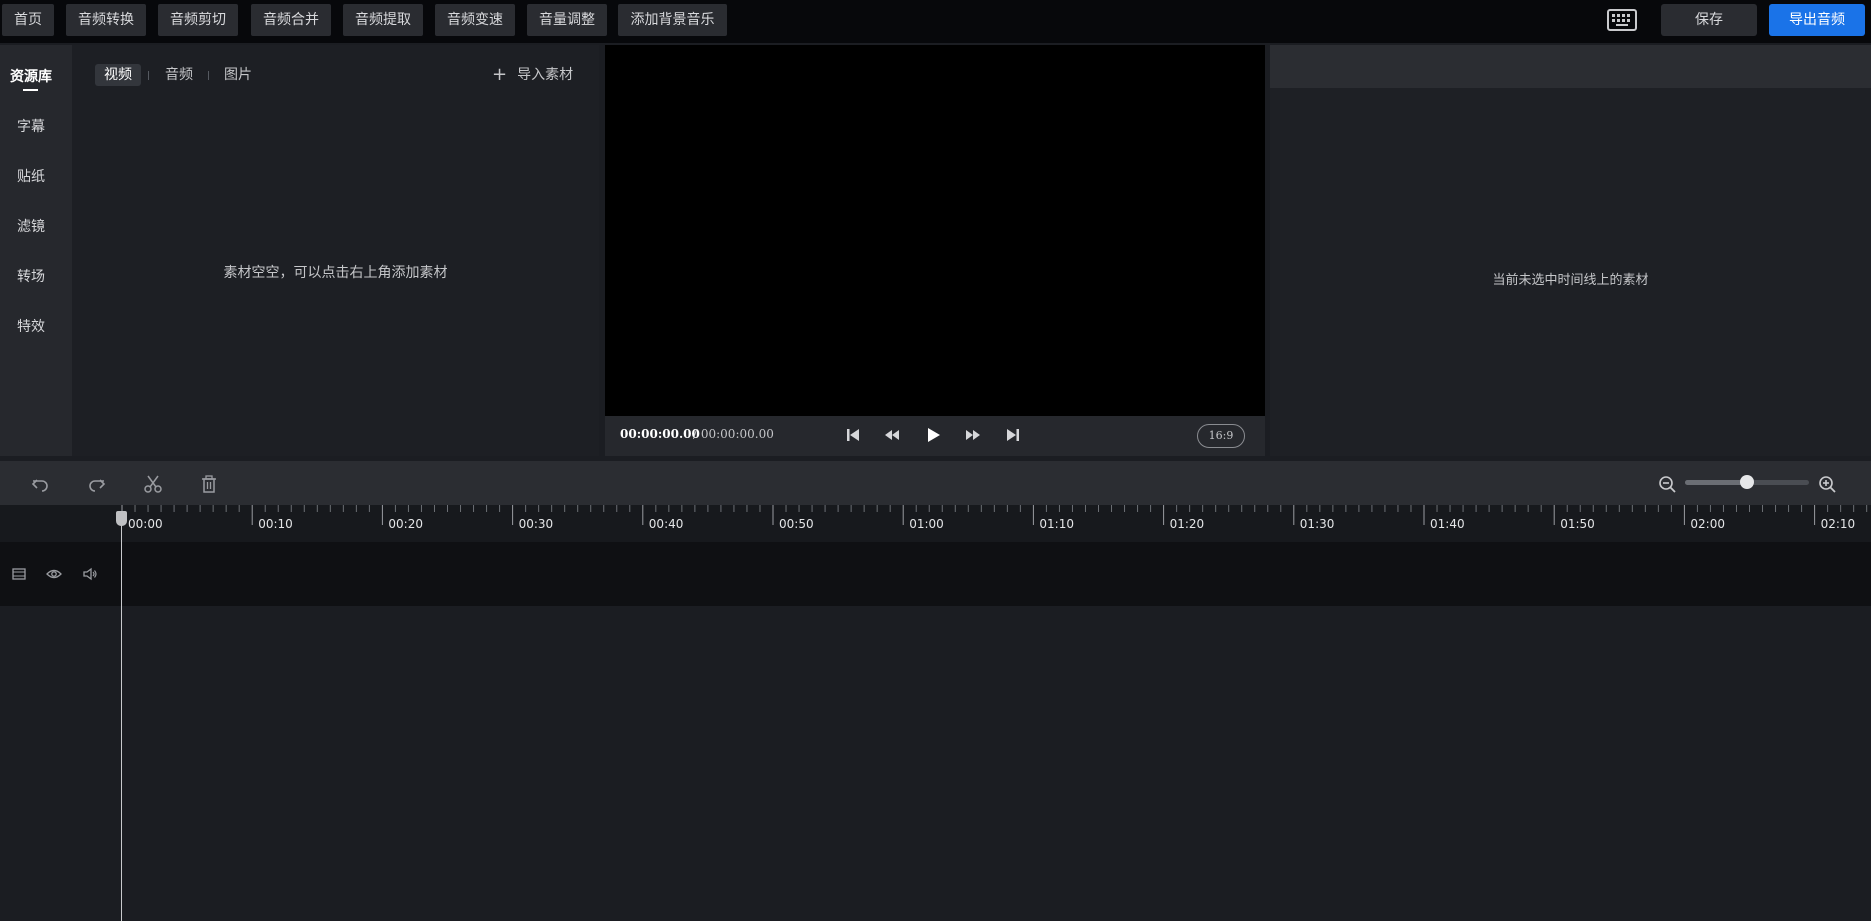 This screenshot has width=1871, height=921. What do you see at coordinates (209, 484) in the screenshot?
I see `delete-icon` at bounding box center [209, 484].